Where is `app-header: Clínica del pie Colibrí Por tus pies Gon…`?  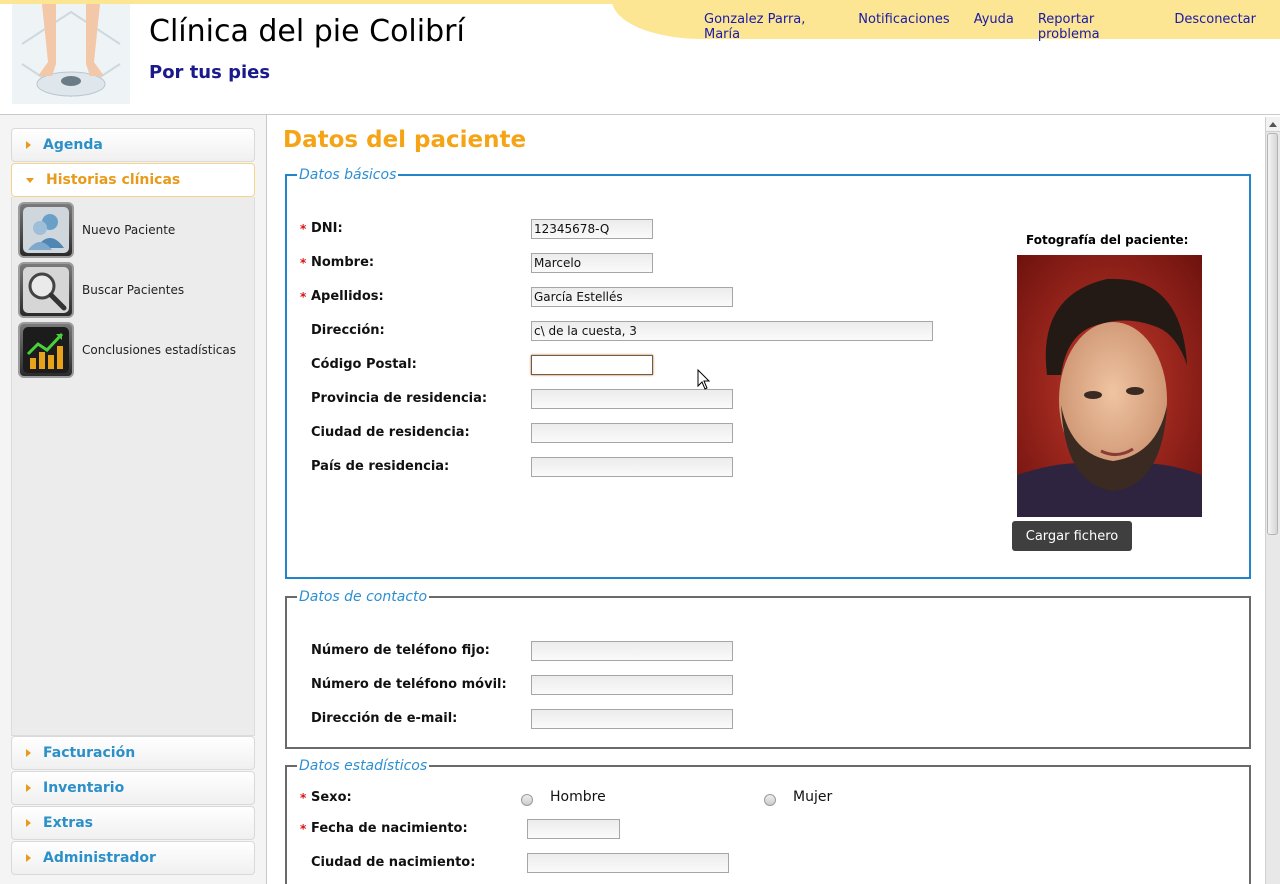
app-header: Clínica del pie Colibrí Por tus pies Gon… is located at coordinates (640, 57).